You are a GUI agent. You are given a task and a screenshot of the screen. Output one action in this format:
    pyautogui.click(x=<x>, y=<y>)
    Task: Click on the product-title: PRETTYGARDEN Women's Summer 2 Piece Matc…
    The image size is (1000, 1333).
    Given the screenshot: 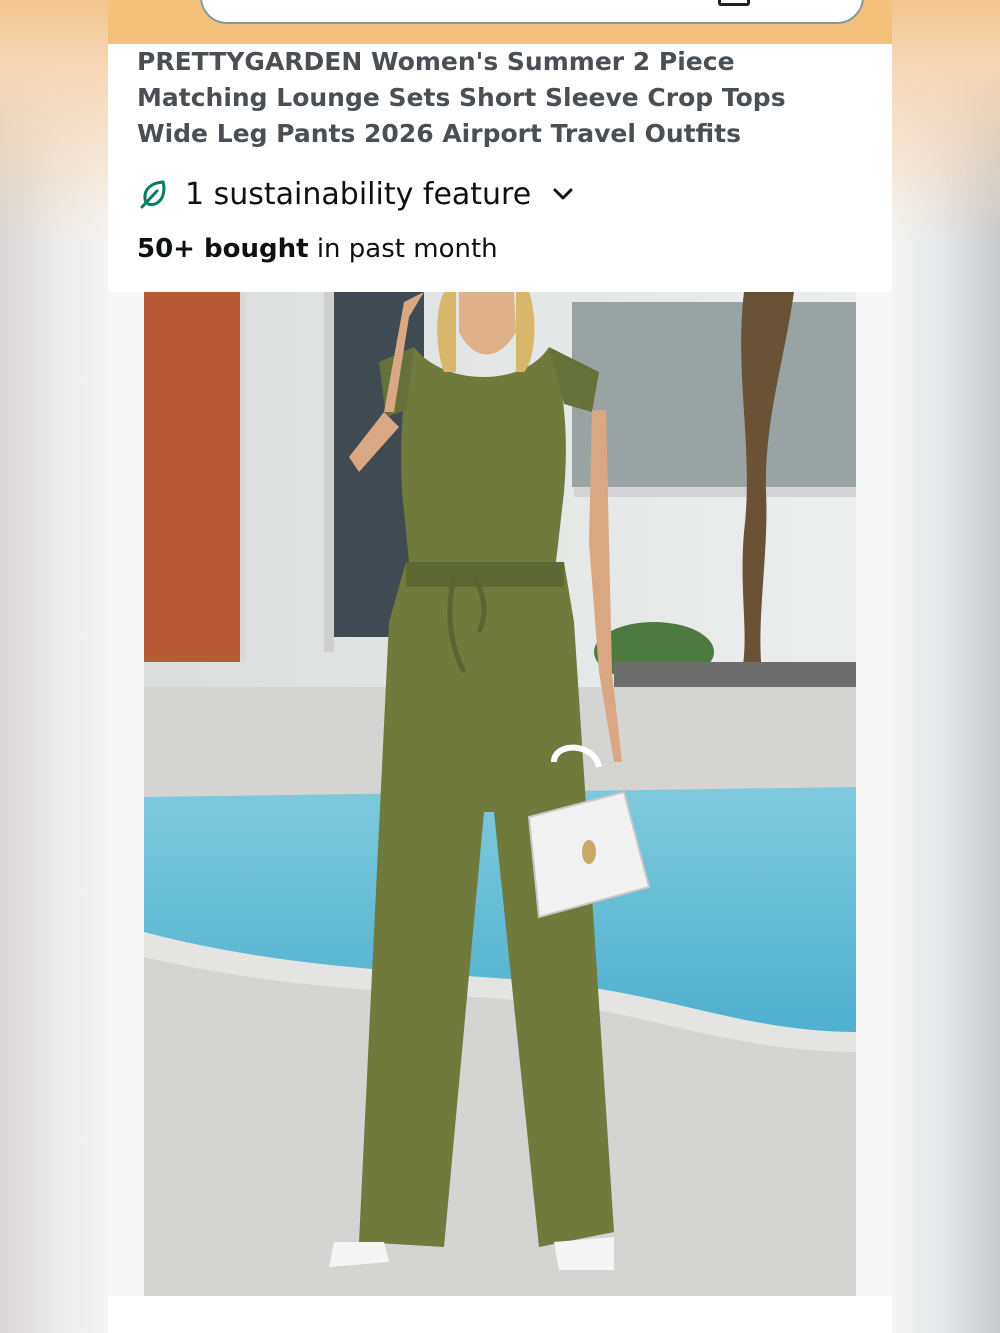 What is the action you would take?
    pyautogui.click(x=487, y=98)
    